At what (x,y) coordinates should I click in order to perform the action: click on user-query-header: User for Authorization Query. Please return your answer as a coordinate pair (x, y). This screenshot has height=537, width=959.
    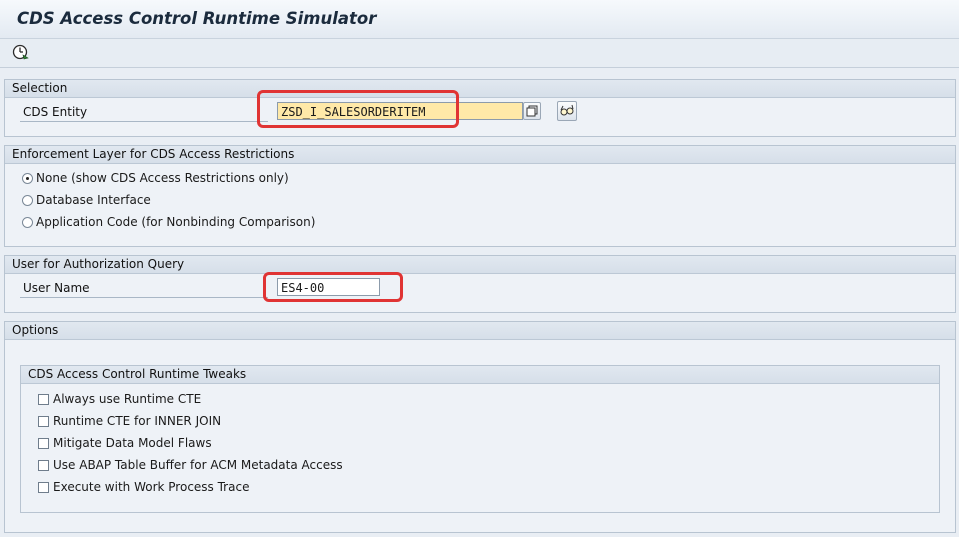
    Looking at the image, I should click on (480, 265).